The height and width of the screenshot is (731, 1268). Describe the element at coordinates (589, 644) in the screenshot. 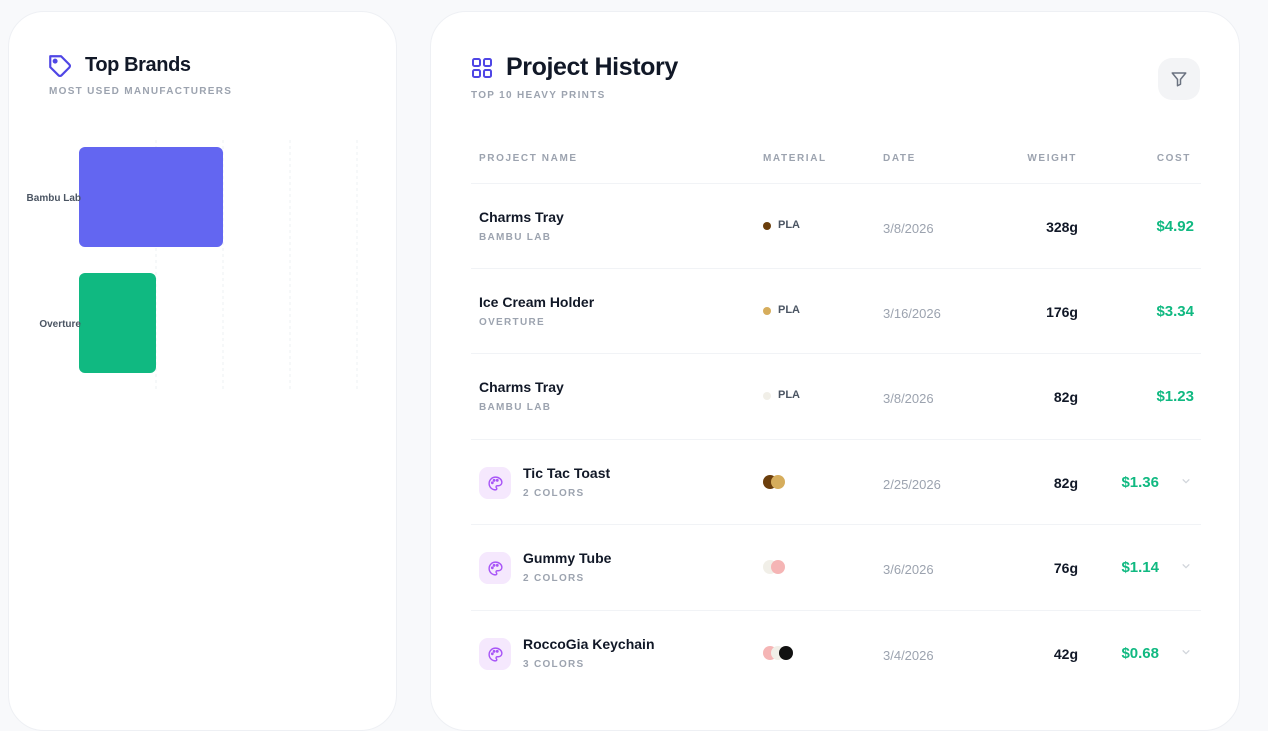

I see `project-name: RoccoGia Keychain` at that location.